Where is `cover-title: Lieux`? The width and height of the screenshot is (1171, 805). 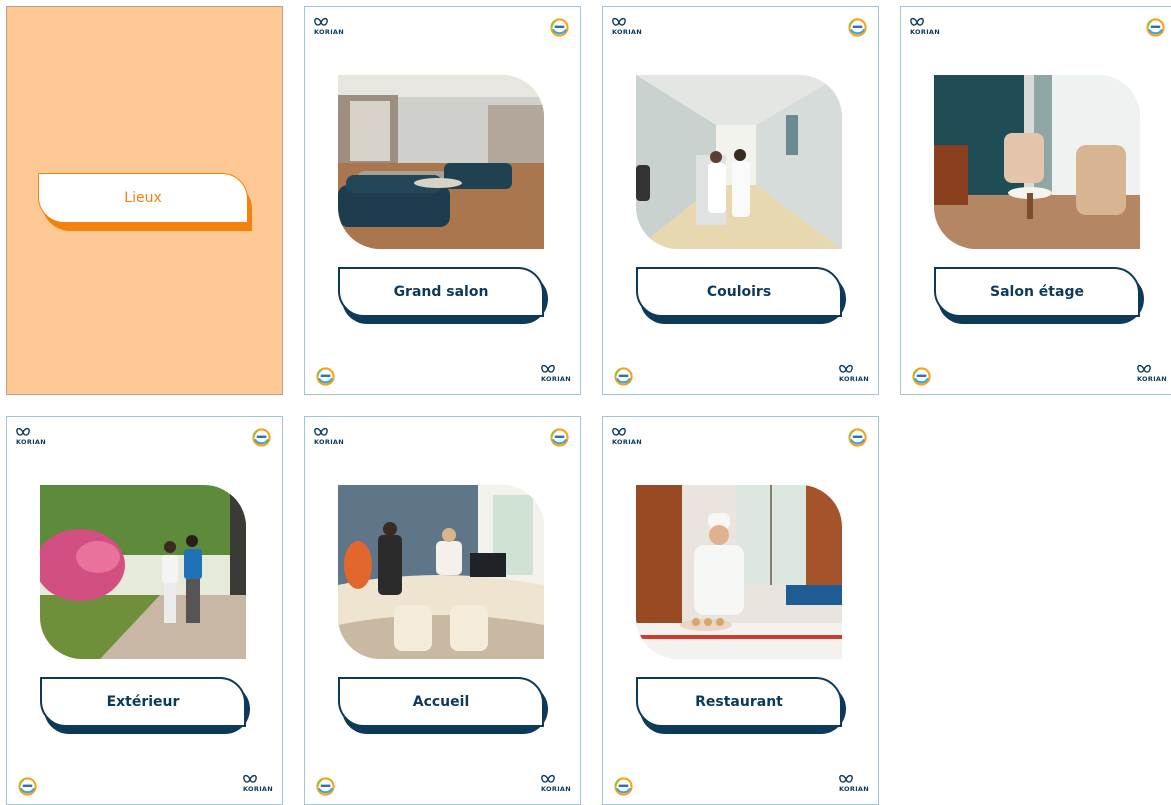 cover-title: Lieux is located at coordinates (143, 198).